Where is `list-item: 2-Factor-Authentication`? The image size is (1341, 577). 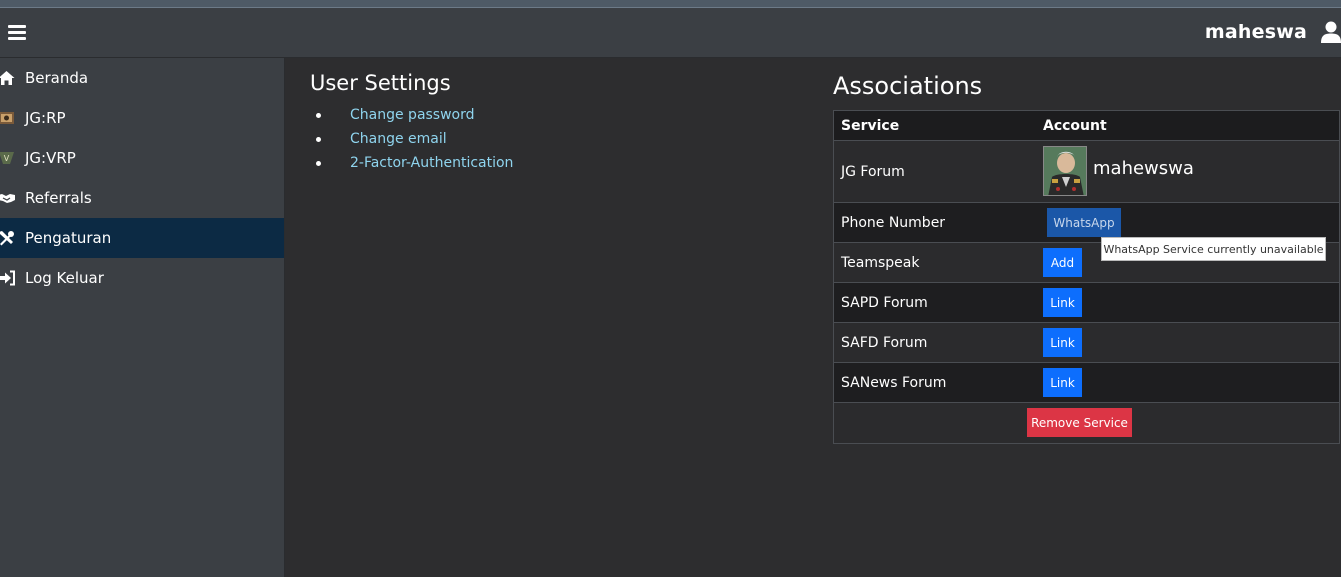
list-item: 2-Factor-Authentication is located at coordinates (414, 167).